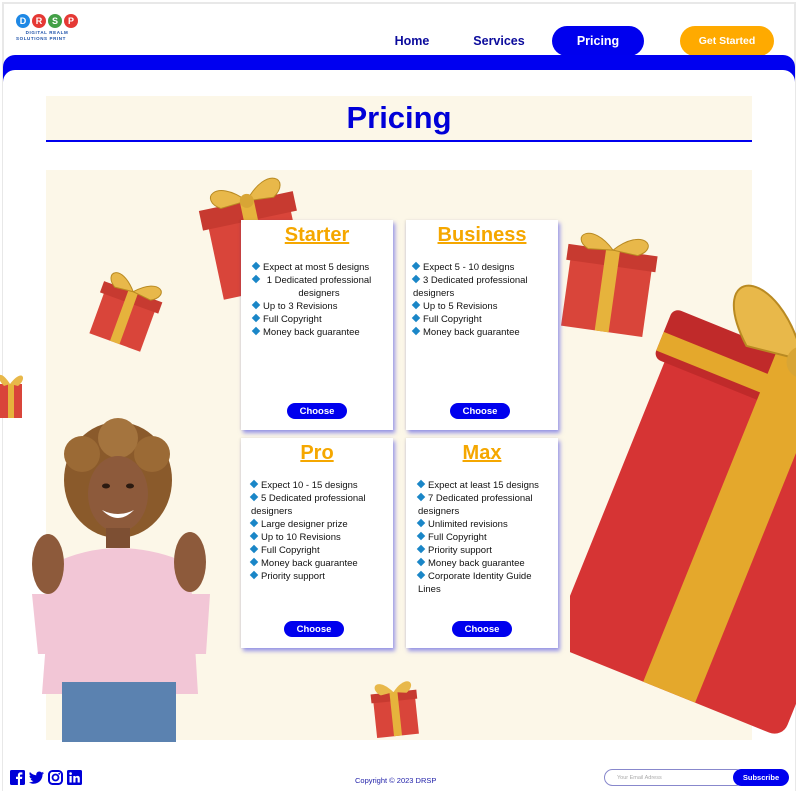  Describe the element at coordinates (307, 504) in the screenshot. I see `feature-item: 5 Dedicated professional designers` at that location.